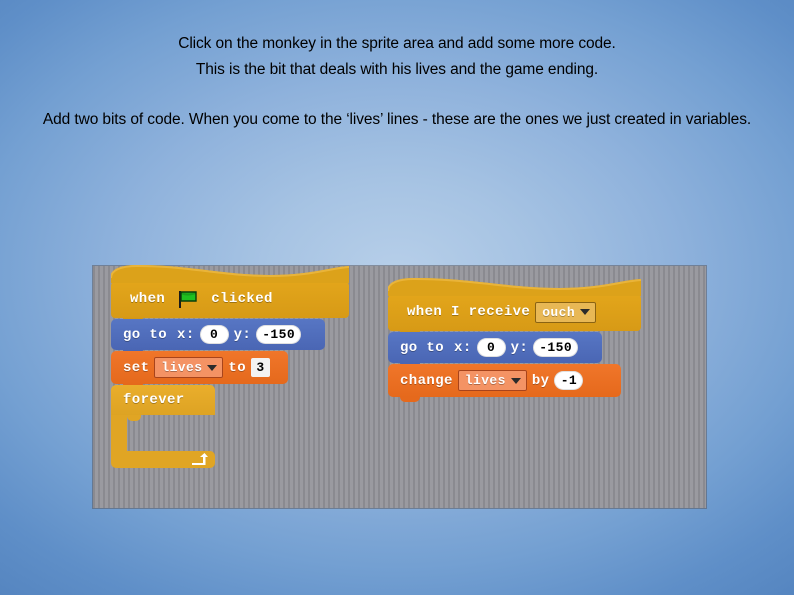 This screenshot has height=595, width=794. I want to click on message-dropdown-ouch: ouch, so click(566, 312).